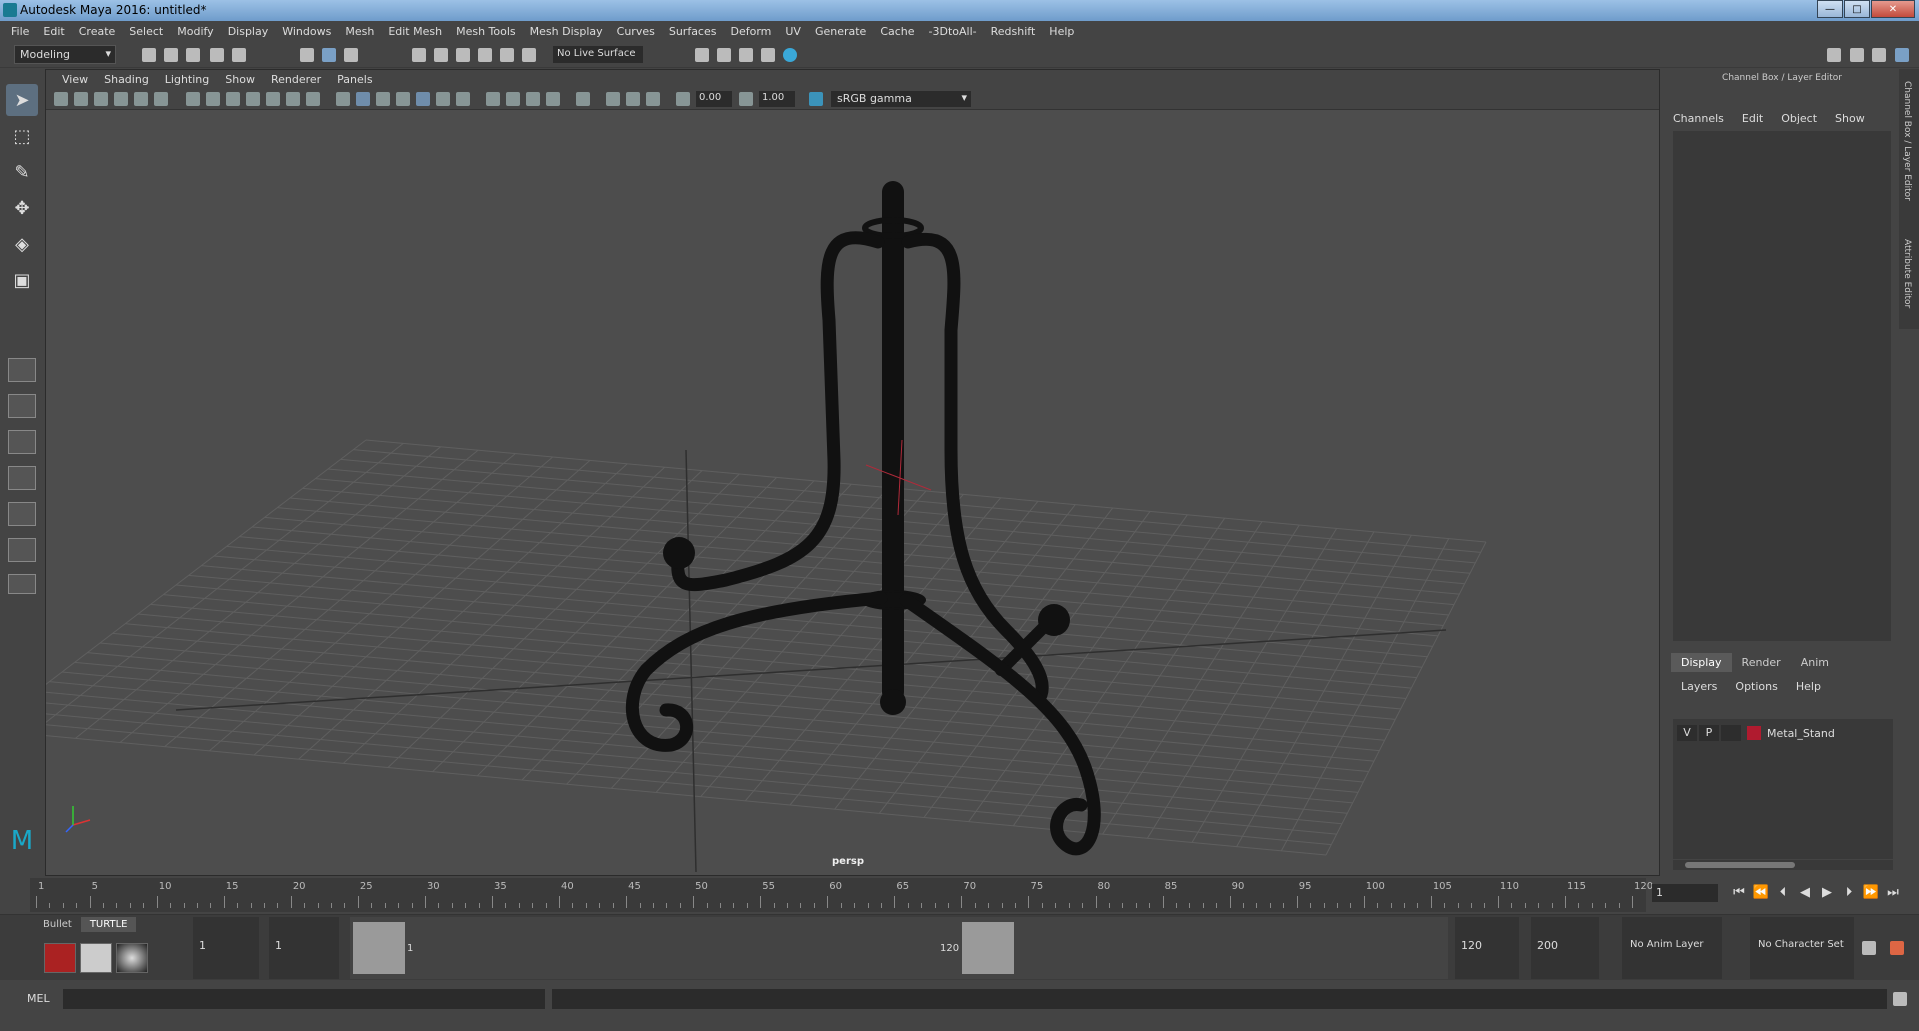  Describe the element at coordinates (38, 998) in the screenshot. I see `script-language-label: MEL` at that location.